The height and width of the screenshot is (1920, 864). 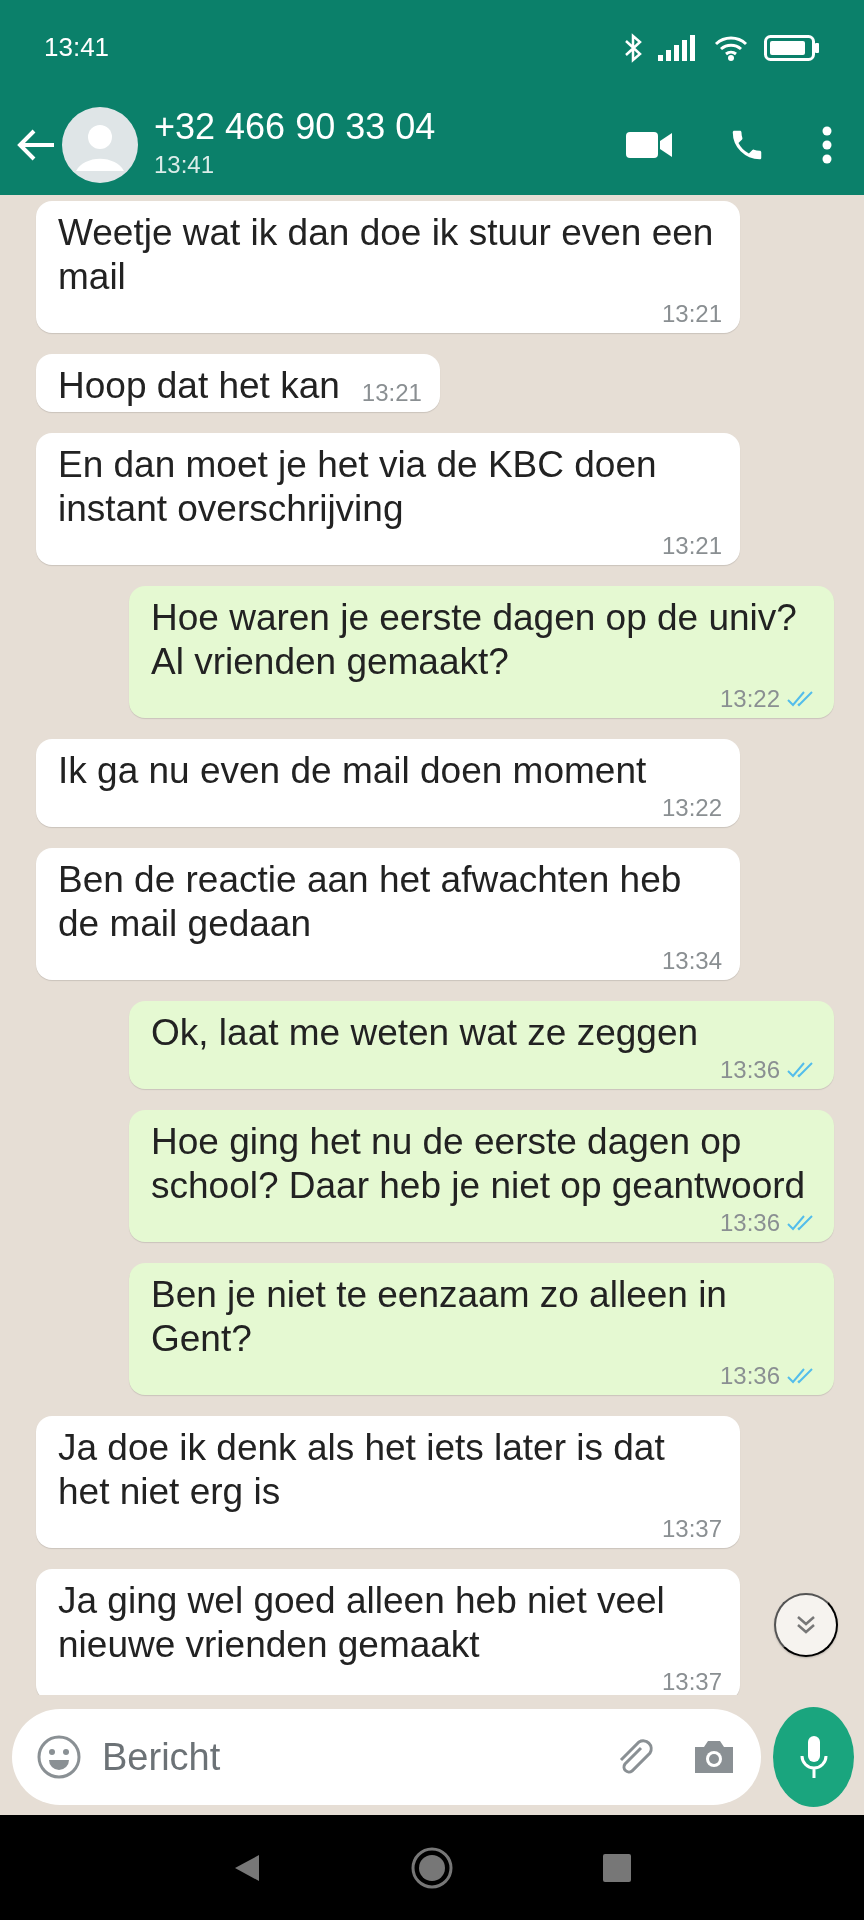 What do you see at coordinates (100, 145) in the screenshot?
I see `avatar-icon` at bounding box center [100, 145].